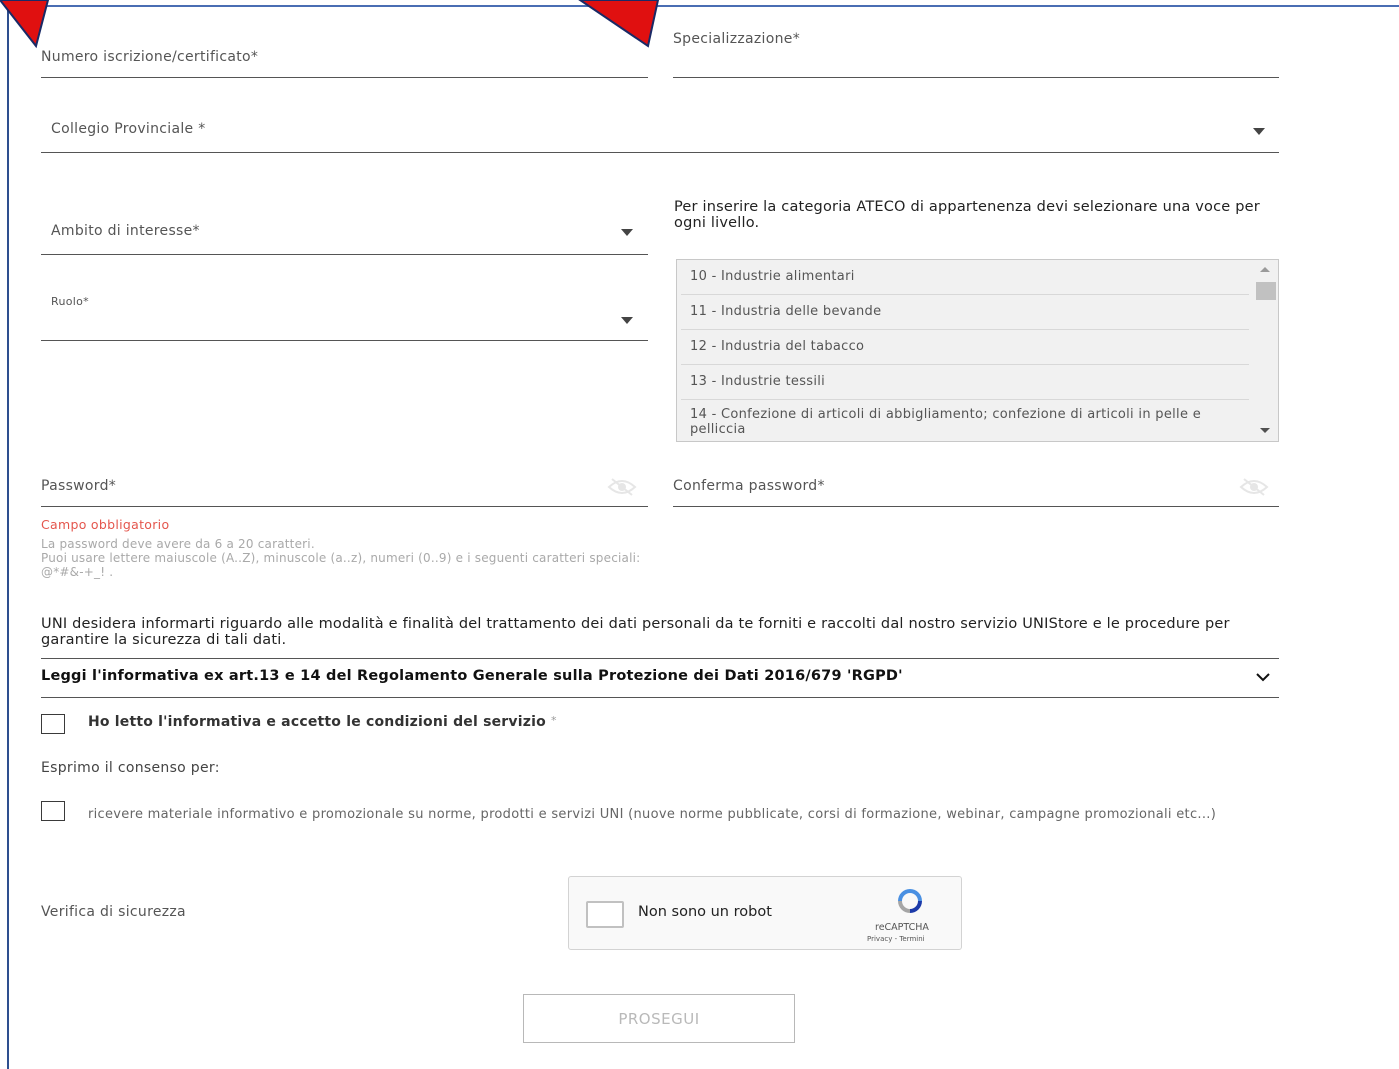 This screenshot has width=1399, height=1069. Describe the element at coordinates (1265, 269) in the screenshot. I see `scroll-up-icon` at that location.